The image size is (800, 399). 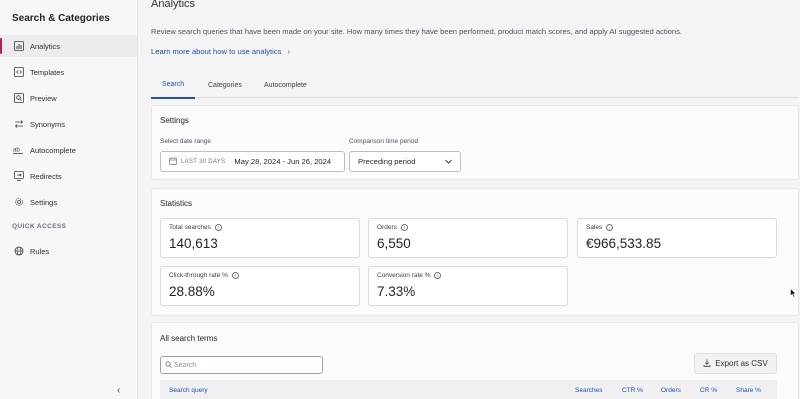 What do you see at coordinates (61, 18) in the screenshot?
I see `sidebar-title: Search & Categories` at bounding box center [61, 18].